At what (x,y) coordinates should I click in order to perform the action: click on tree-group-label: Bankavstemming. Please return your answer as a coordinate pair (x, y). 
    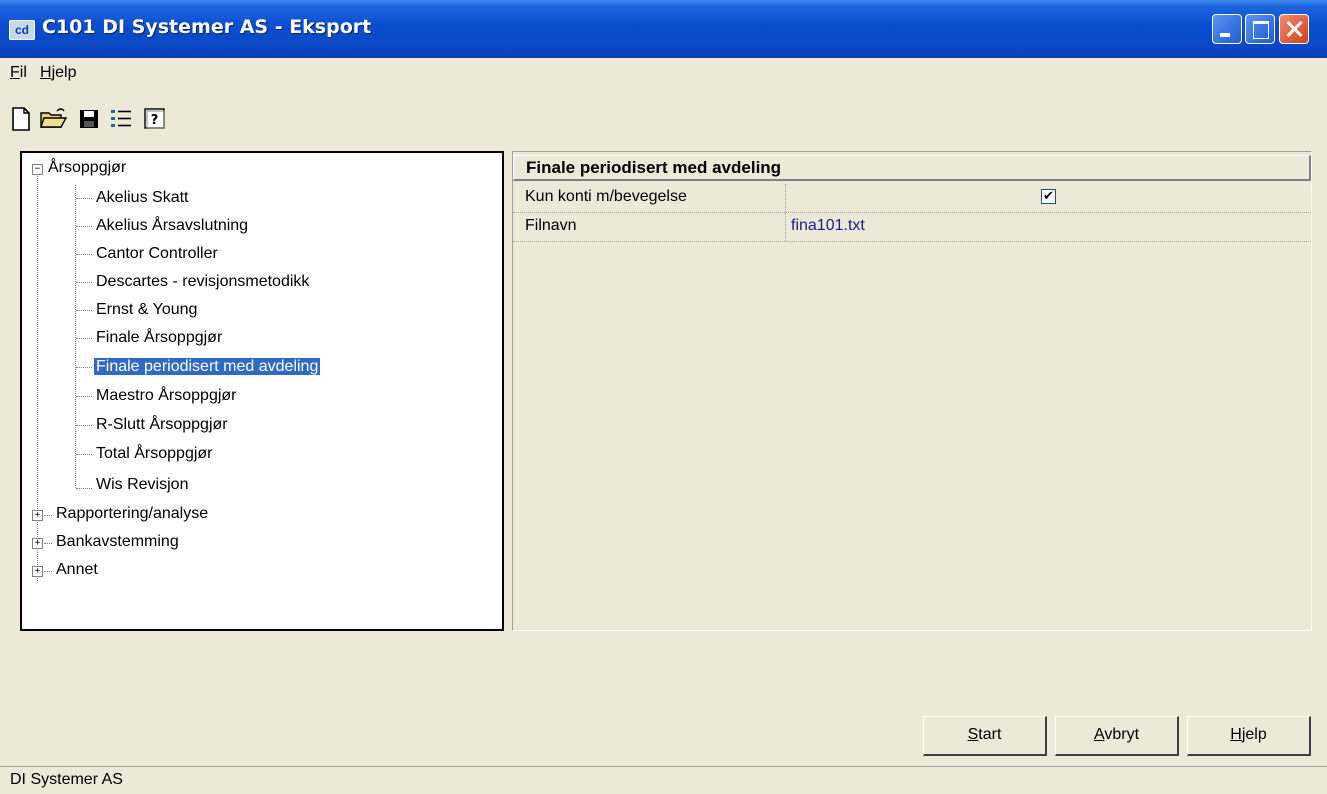
    Looking at the image, I should click on (117, 541).